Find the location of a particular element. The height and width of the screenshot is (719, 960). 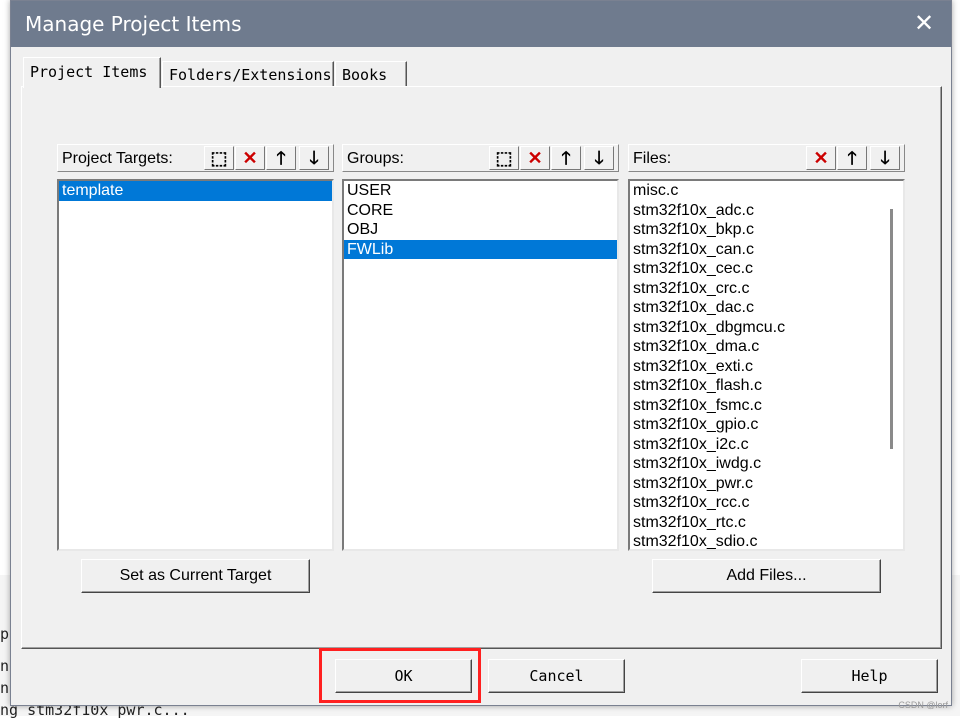

group-list-item: CORE is located at coordinates (480, 211).